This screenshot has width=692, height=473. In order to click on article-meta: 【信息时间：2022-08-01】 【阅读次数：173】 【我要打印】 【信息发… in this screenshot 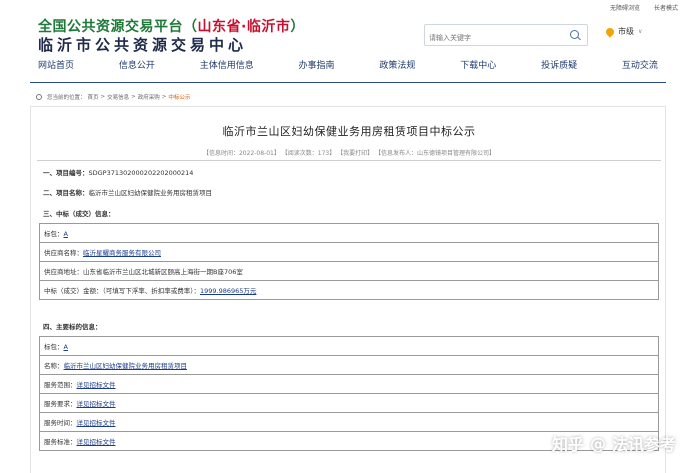, I will do `click(349, 153)`.